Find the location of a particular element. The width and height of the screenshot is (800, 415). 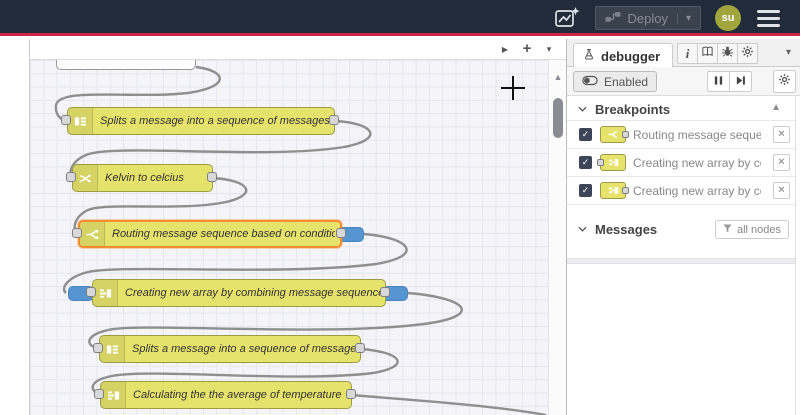

tab-debugger-label: debugger is located at coordinates (631, 56).